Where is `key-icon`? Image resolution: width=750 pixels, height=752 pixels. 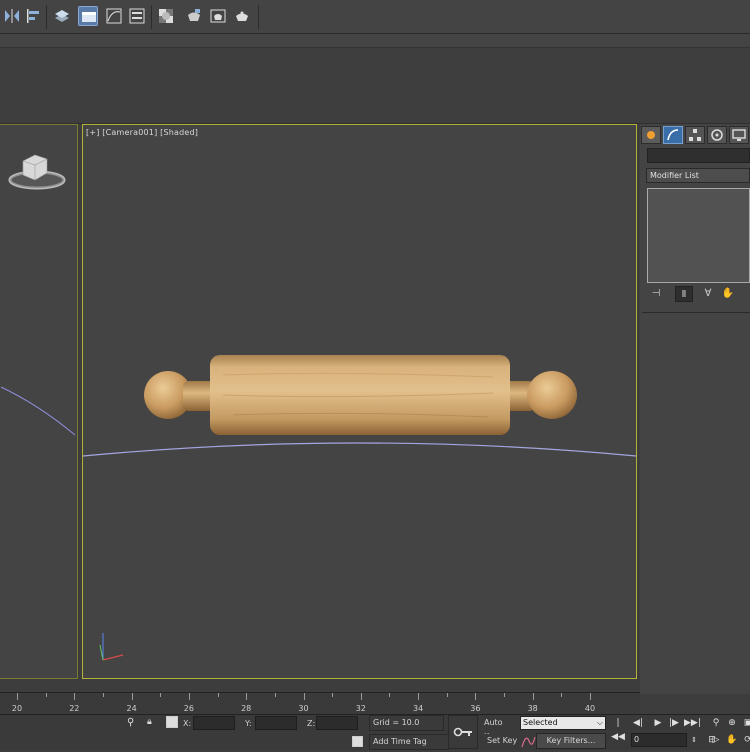
key-icon is located at coordinates (462, 732).